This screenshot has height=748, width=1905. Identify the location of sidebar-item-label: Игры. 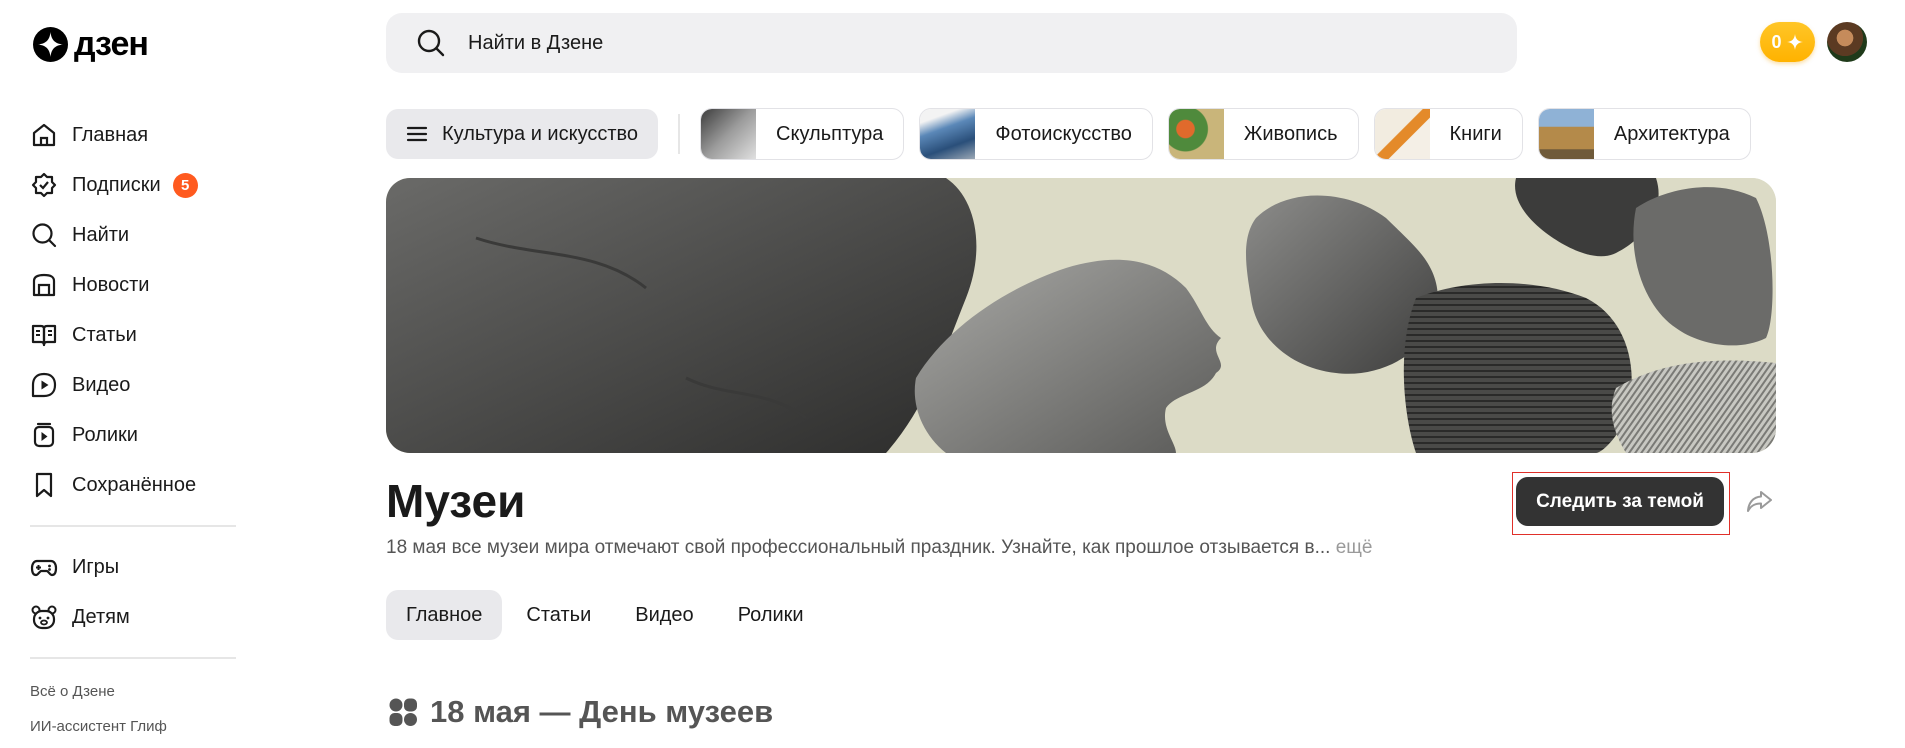
(96, 566).